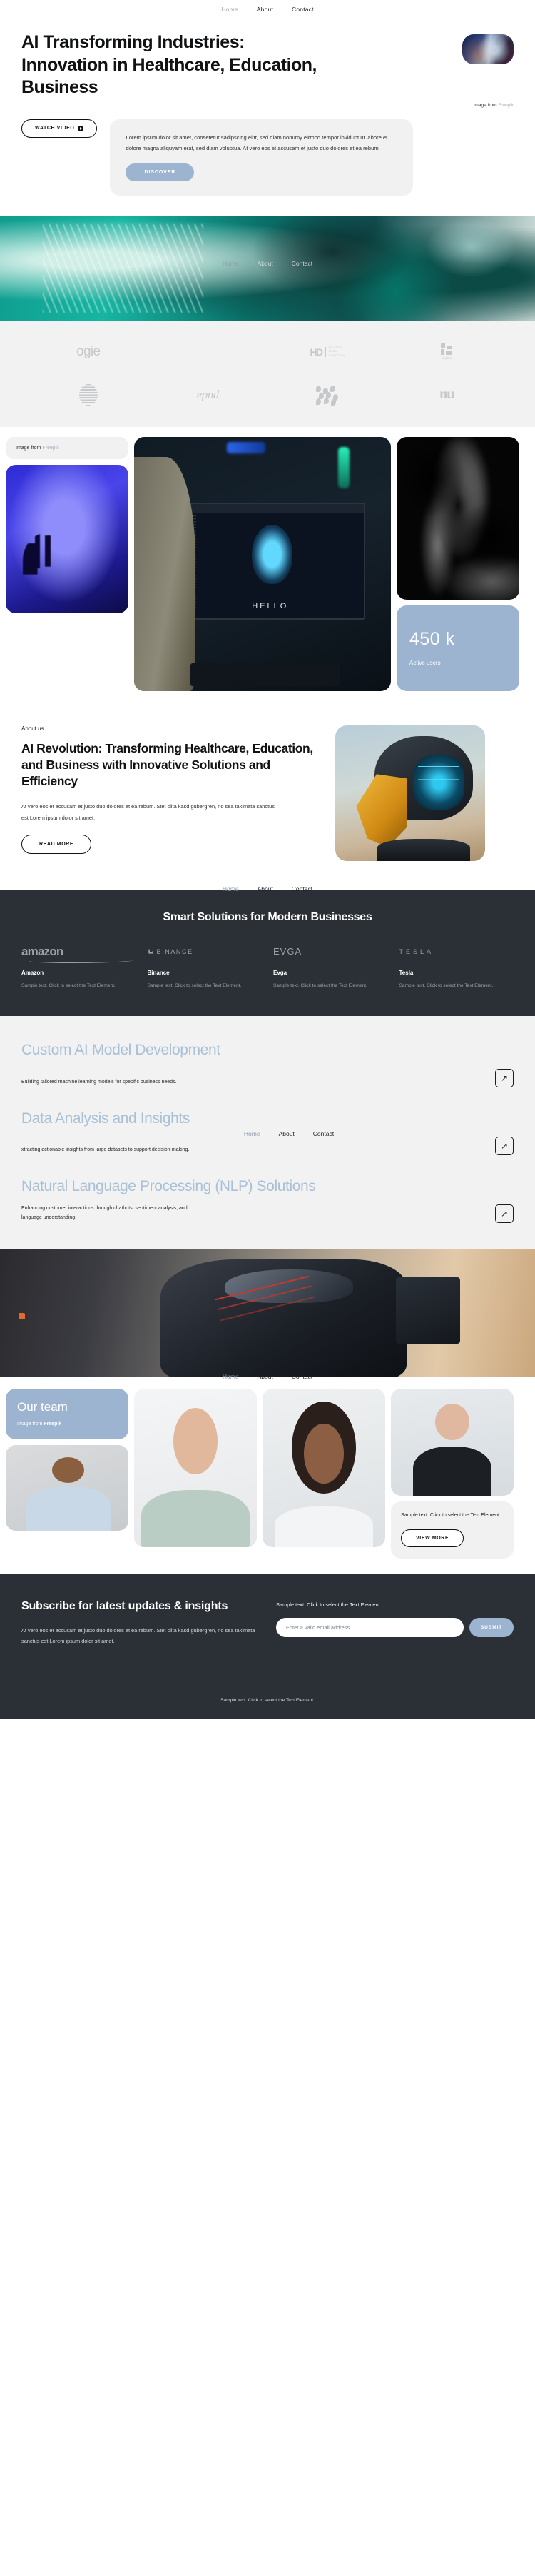  Describe the element at coordinates (458, 648) in the screenshot. I see `active-users-stat-card: 450 k Active users` at that location.